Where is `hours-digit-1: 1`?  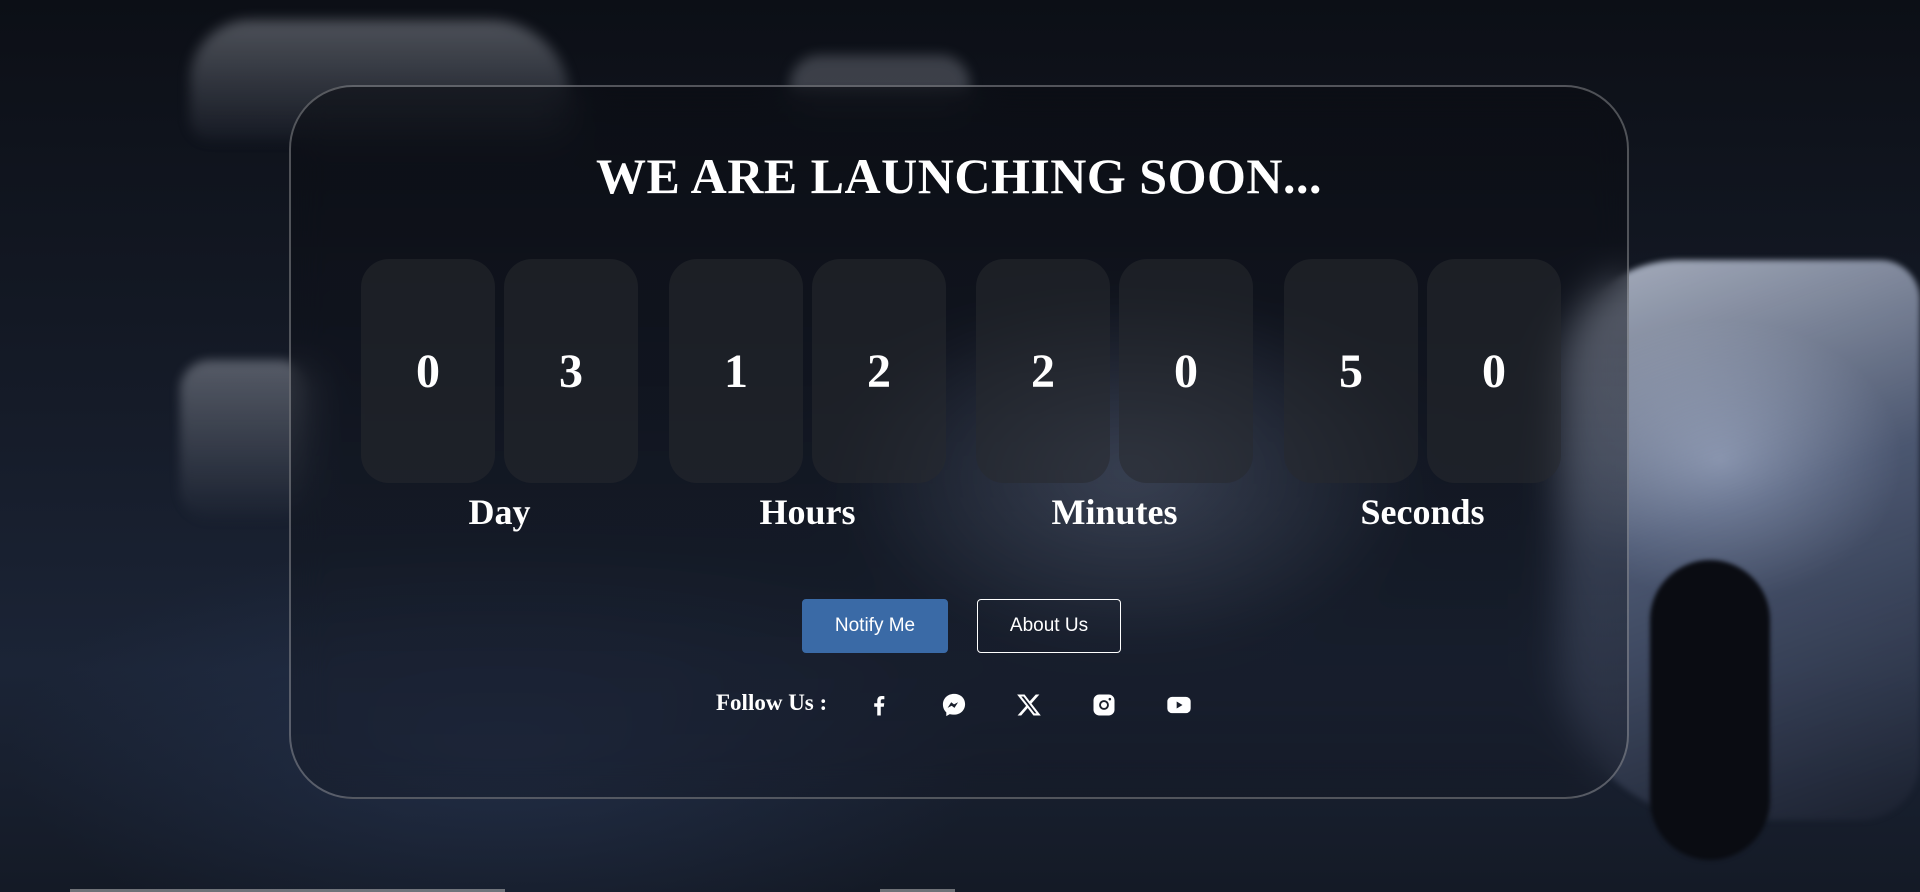 hours-digit-1: 1 is located at coordinates (736, 371).